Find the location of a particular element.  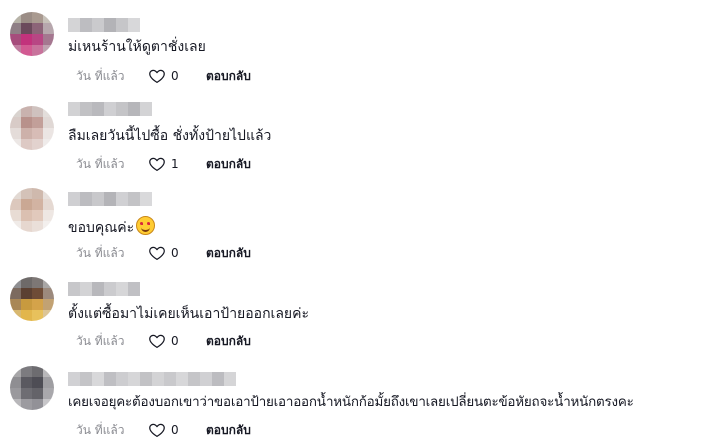

comment-text: ตั้งแต่ซื้อมาไม่เคยเห็นเอาป้ายออกเลยค่ะ is located at coordinates (189, 314).